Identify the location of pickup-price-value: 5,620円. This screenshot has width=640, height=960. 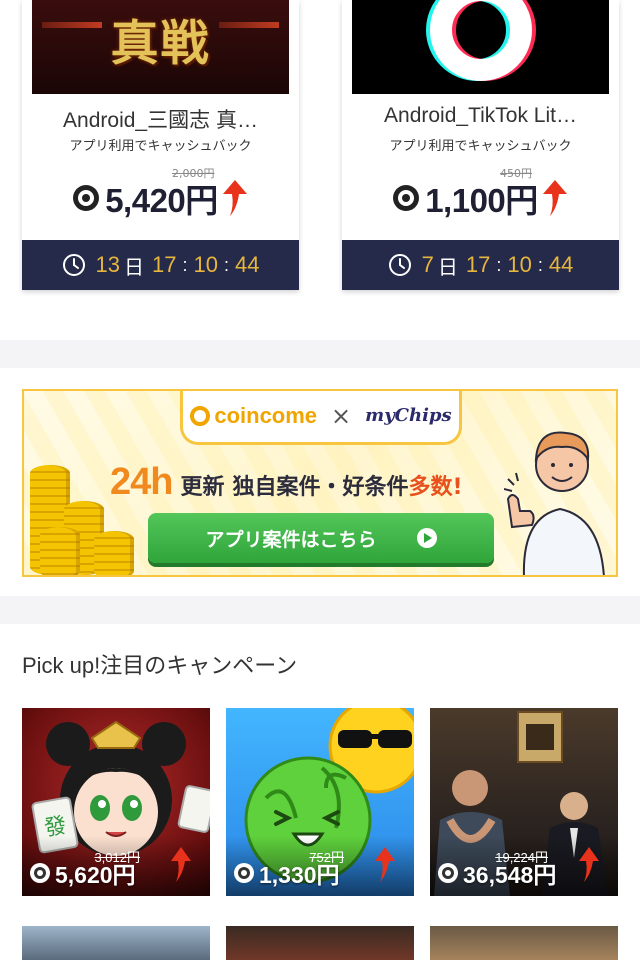
(95, 875).